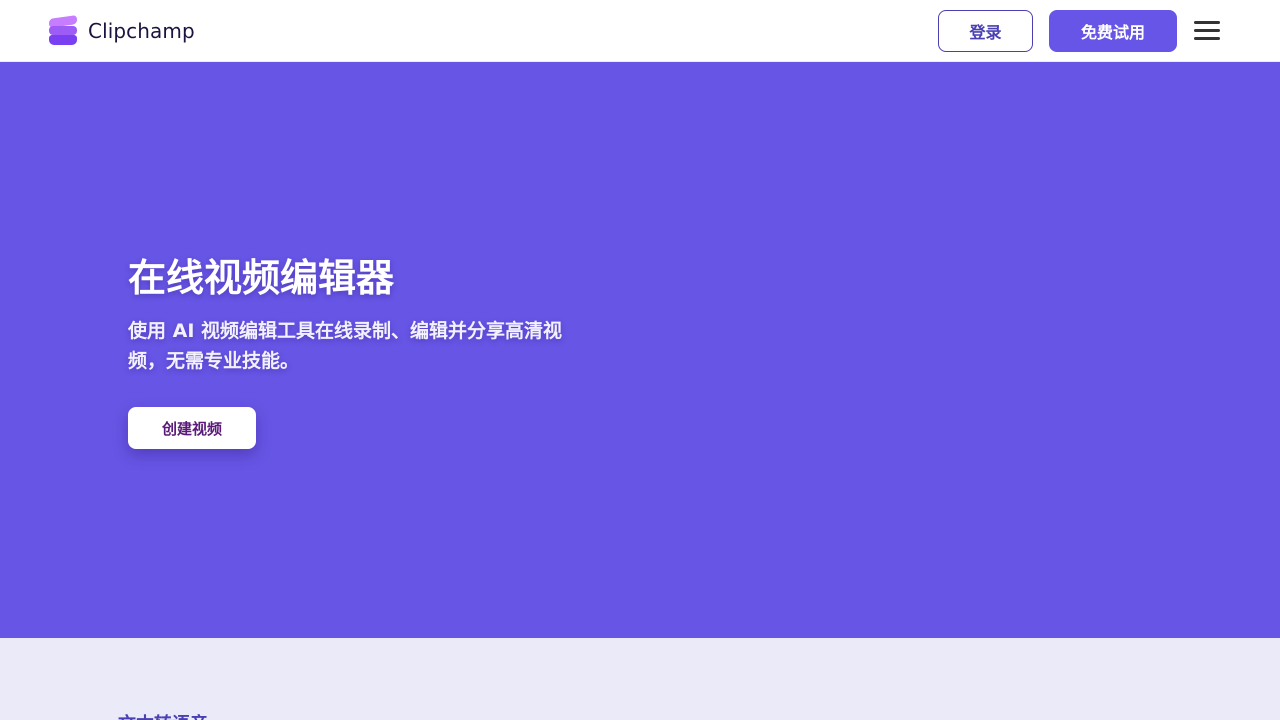 The height and width of the screenshot is (720, 1280). What do you see at coordinates (192, 428) in the screenshot?
I see `create-video-button: 创建视频` at bounding box center [192, 428].